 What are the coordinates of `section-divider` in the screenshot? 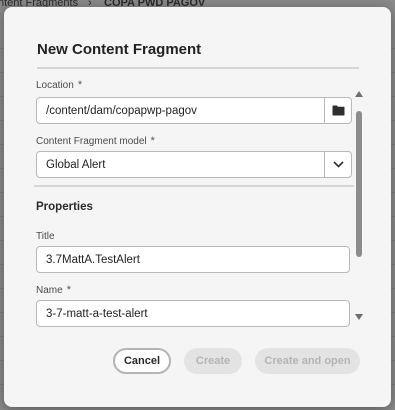 It's located at (194, 186).